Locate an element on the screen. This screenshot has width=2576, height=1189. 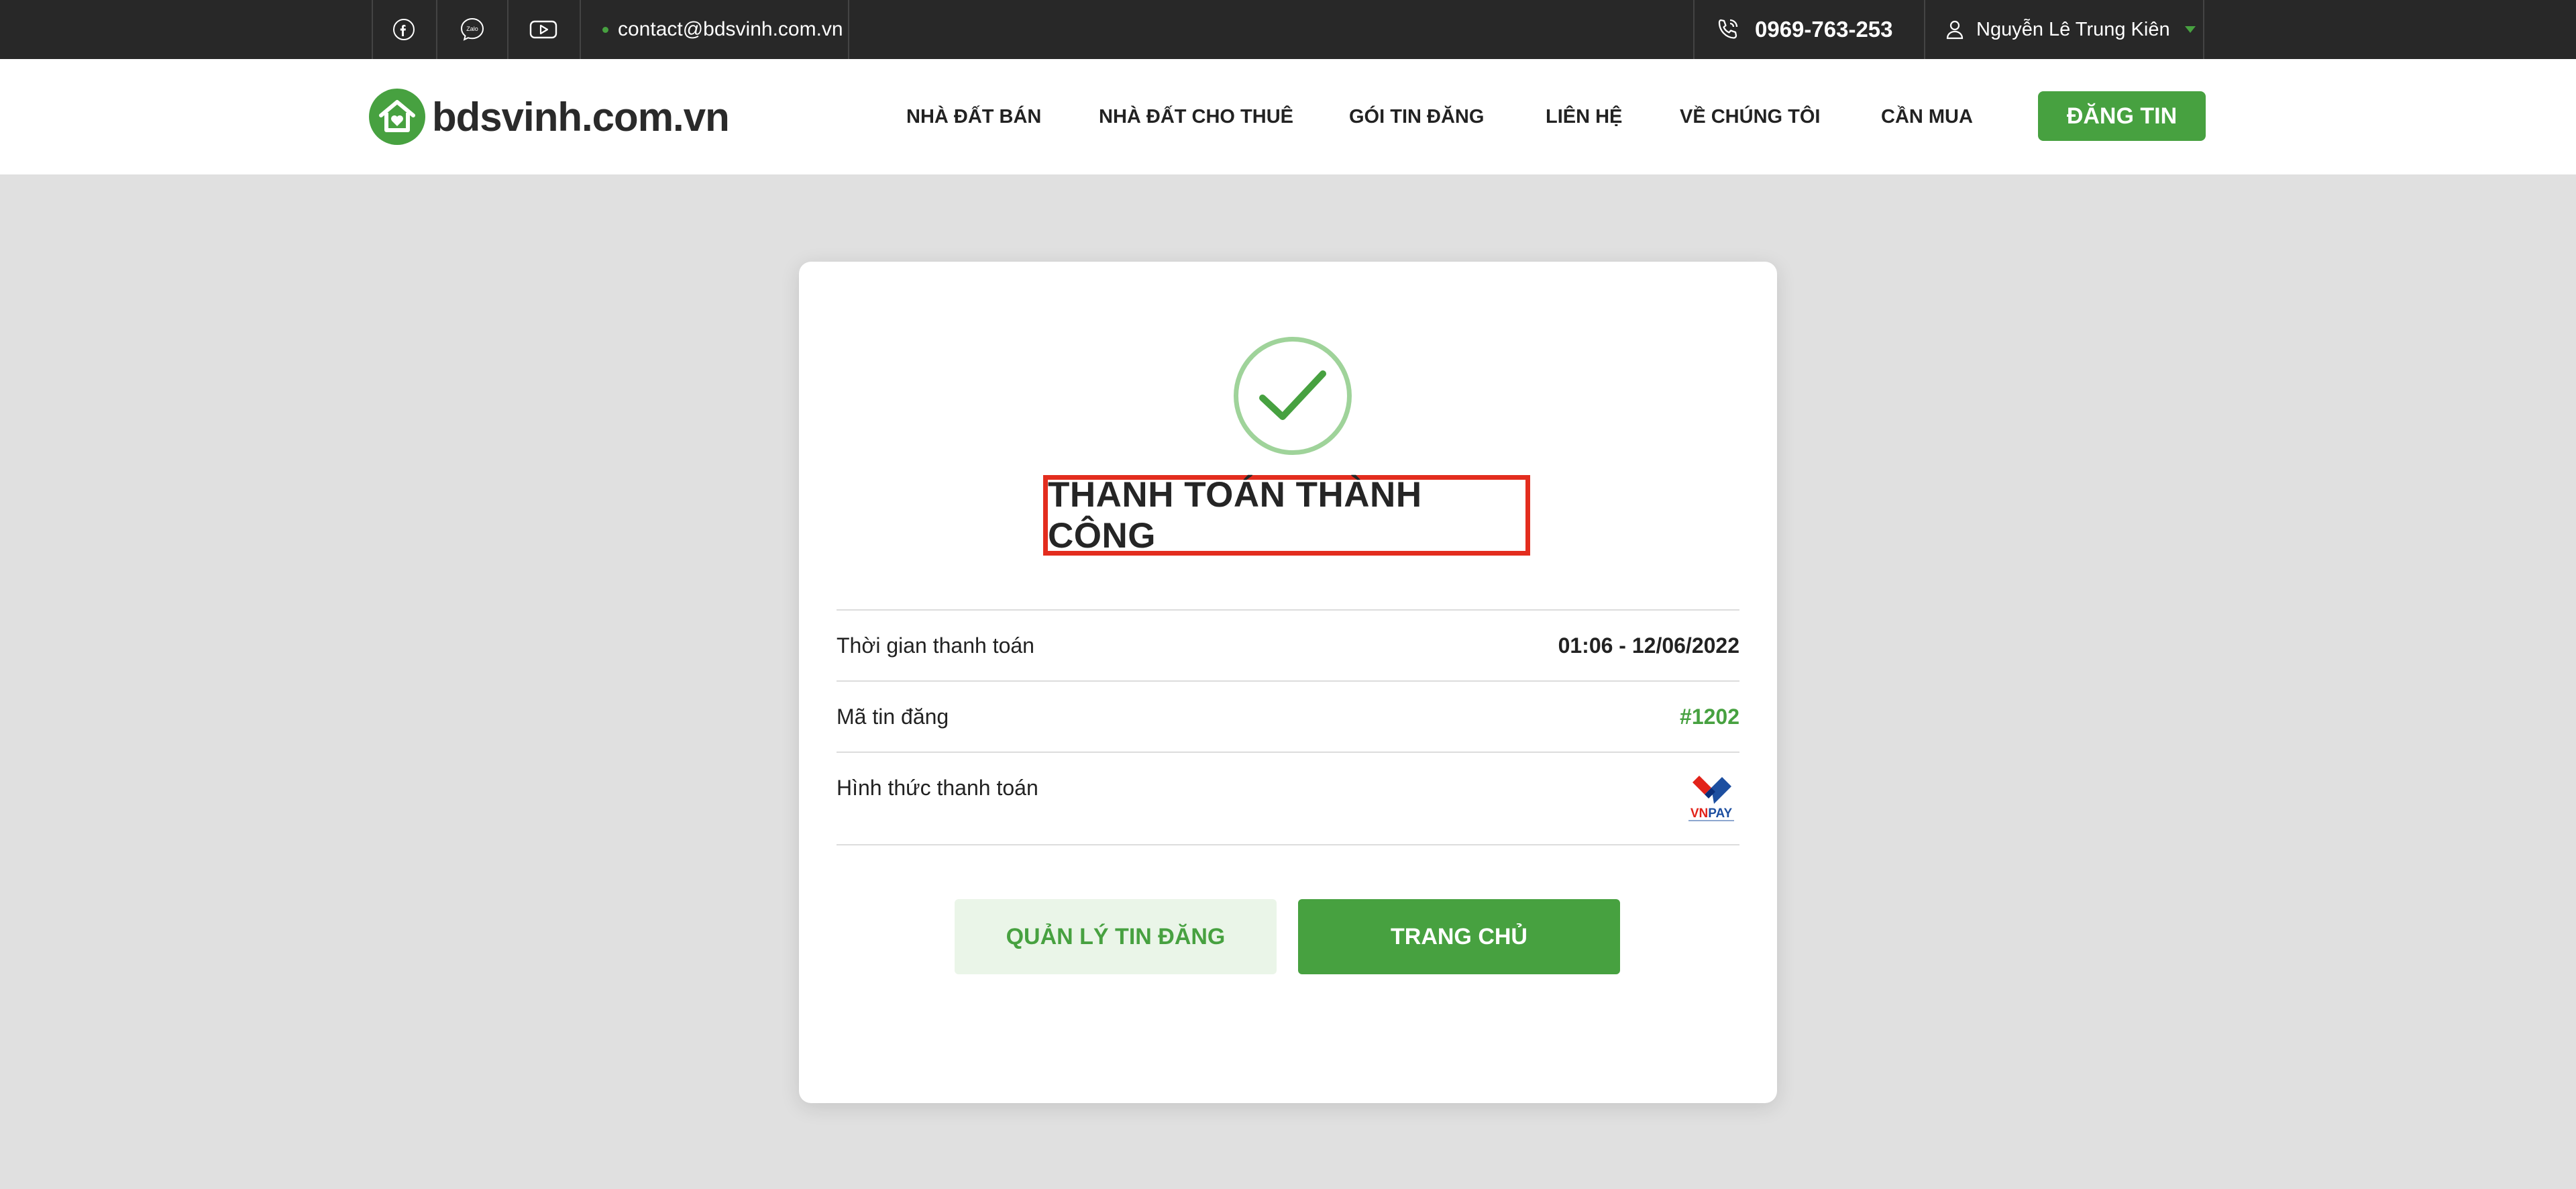
contact-email-text: contact@bdsvinh.com.vn is located at coordinates (730, 29).